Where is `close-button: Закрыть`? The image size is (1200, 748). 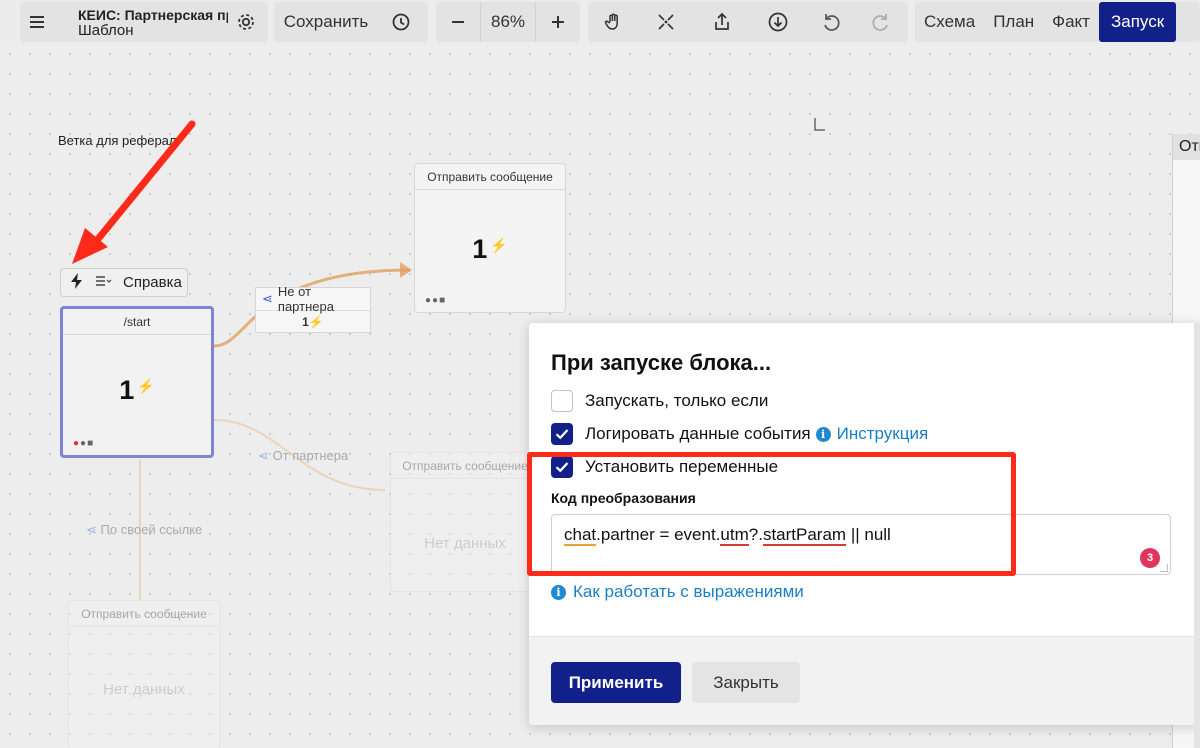
close-button: Закрыть is located at coordinates (746, 682).